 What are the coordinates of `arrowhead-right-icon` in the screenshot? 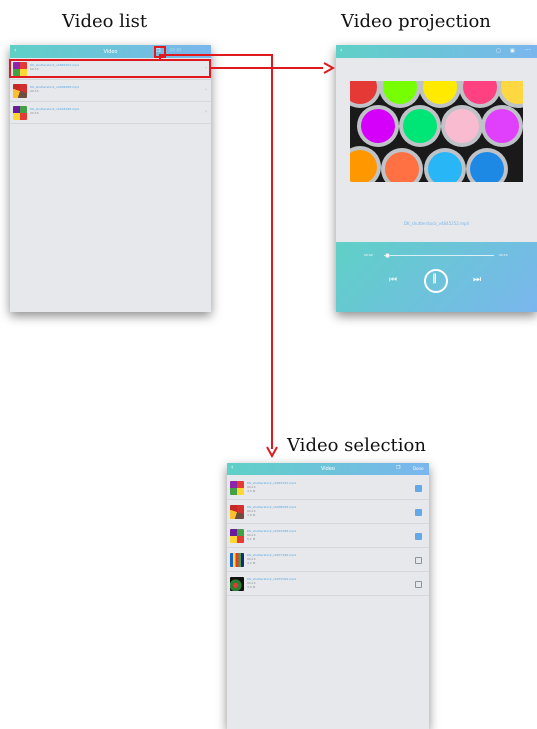 It's located at (329, 68).